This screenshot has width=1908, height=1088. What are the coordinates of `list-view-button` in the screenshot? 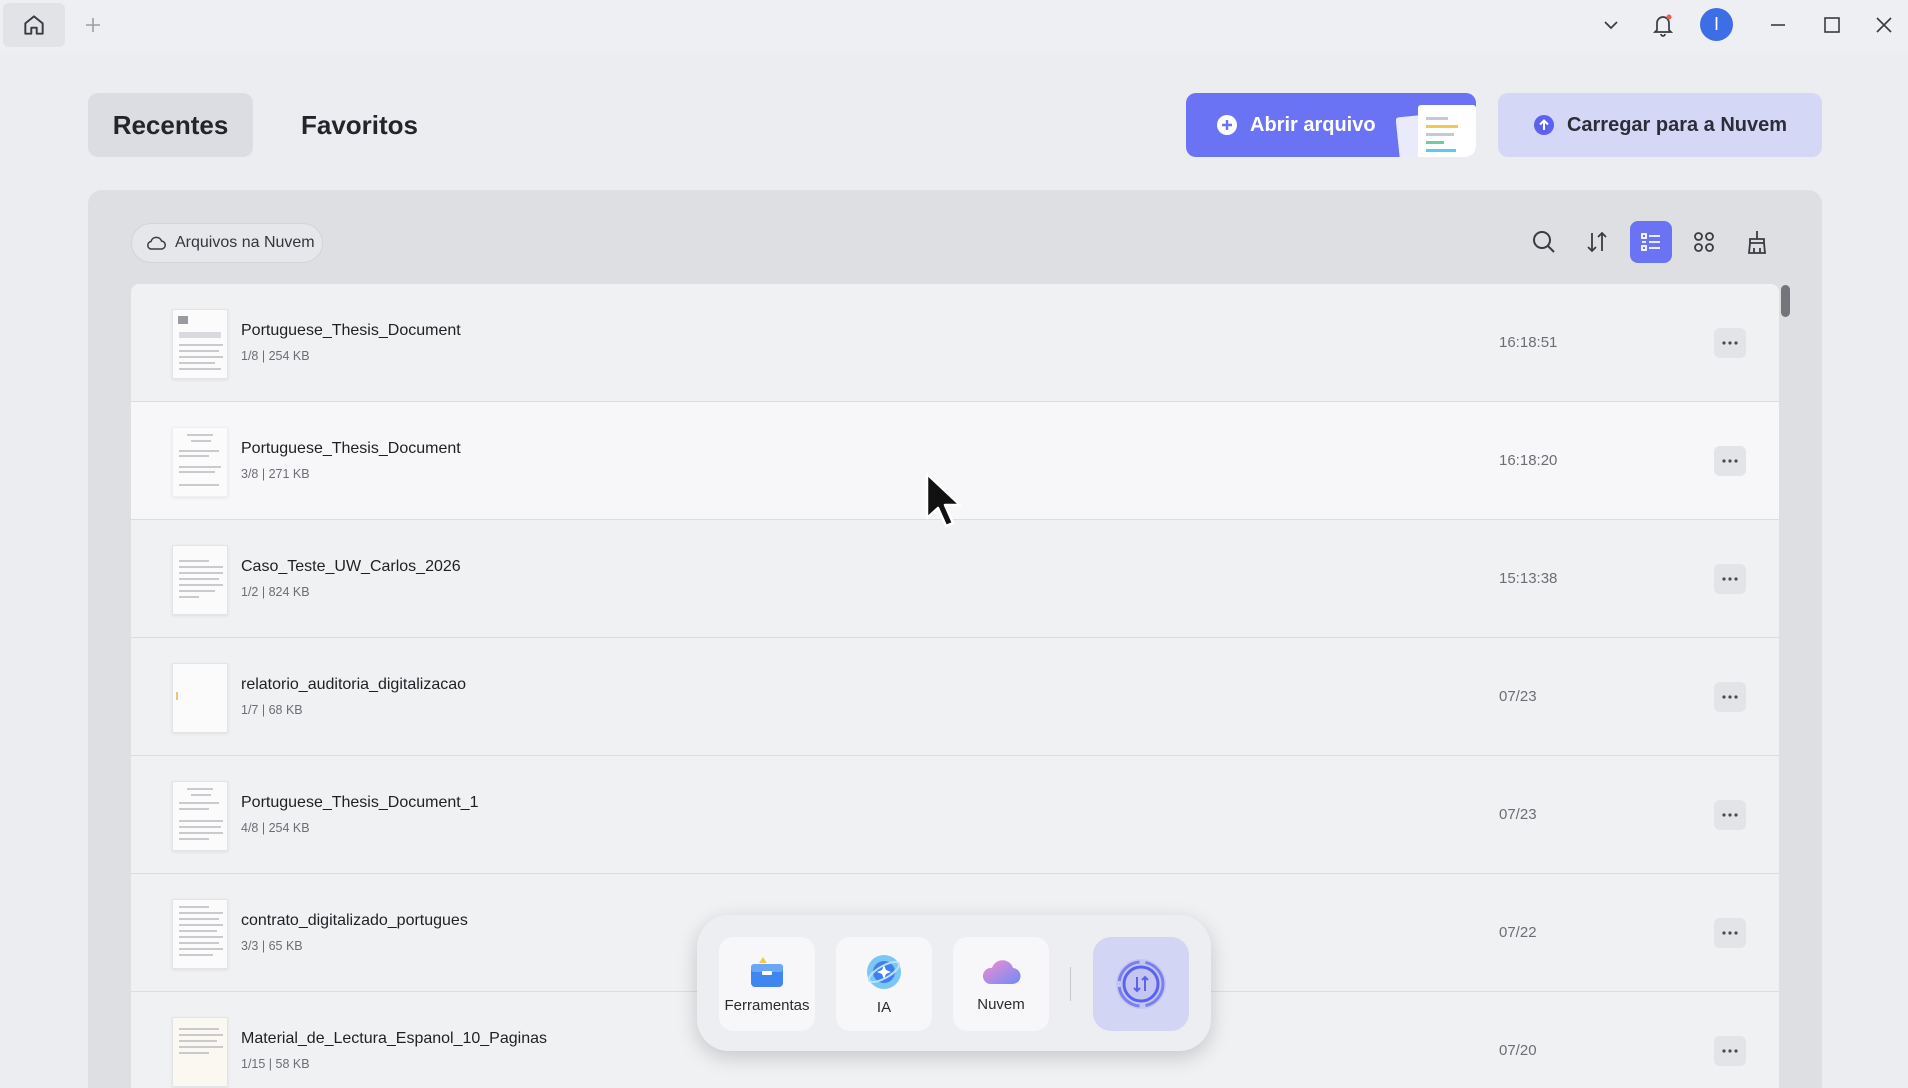 It's located at (1651, 242).